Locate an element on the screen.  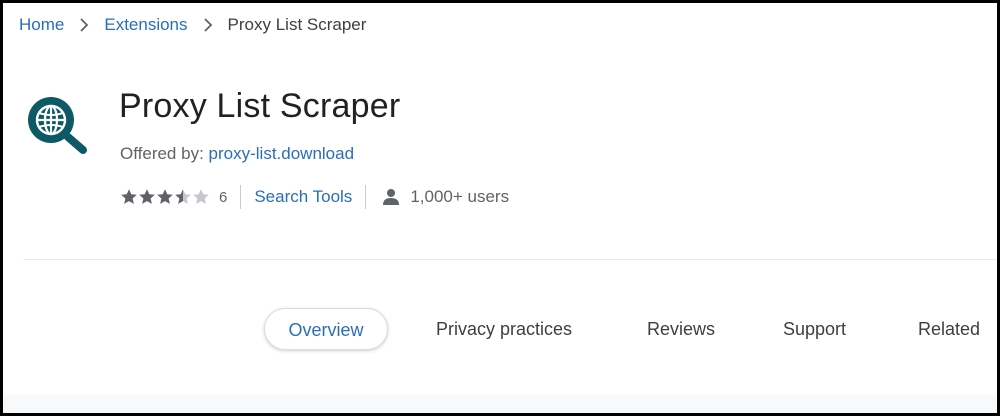
page-title: Proxy List Scraper is located at coordinates (260, 106).